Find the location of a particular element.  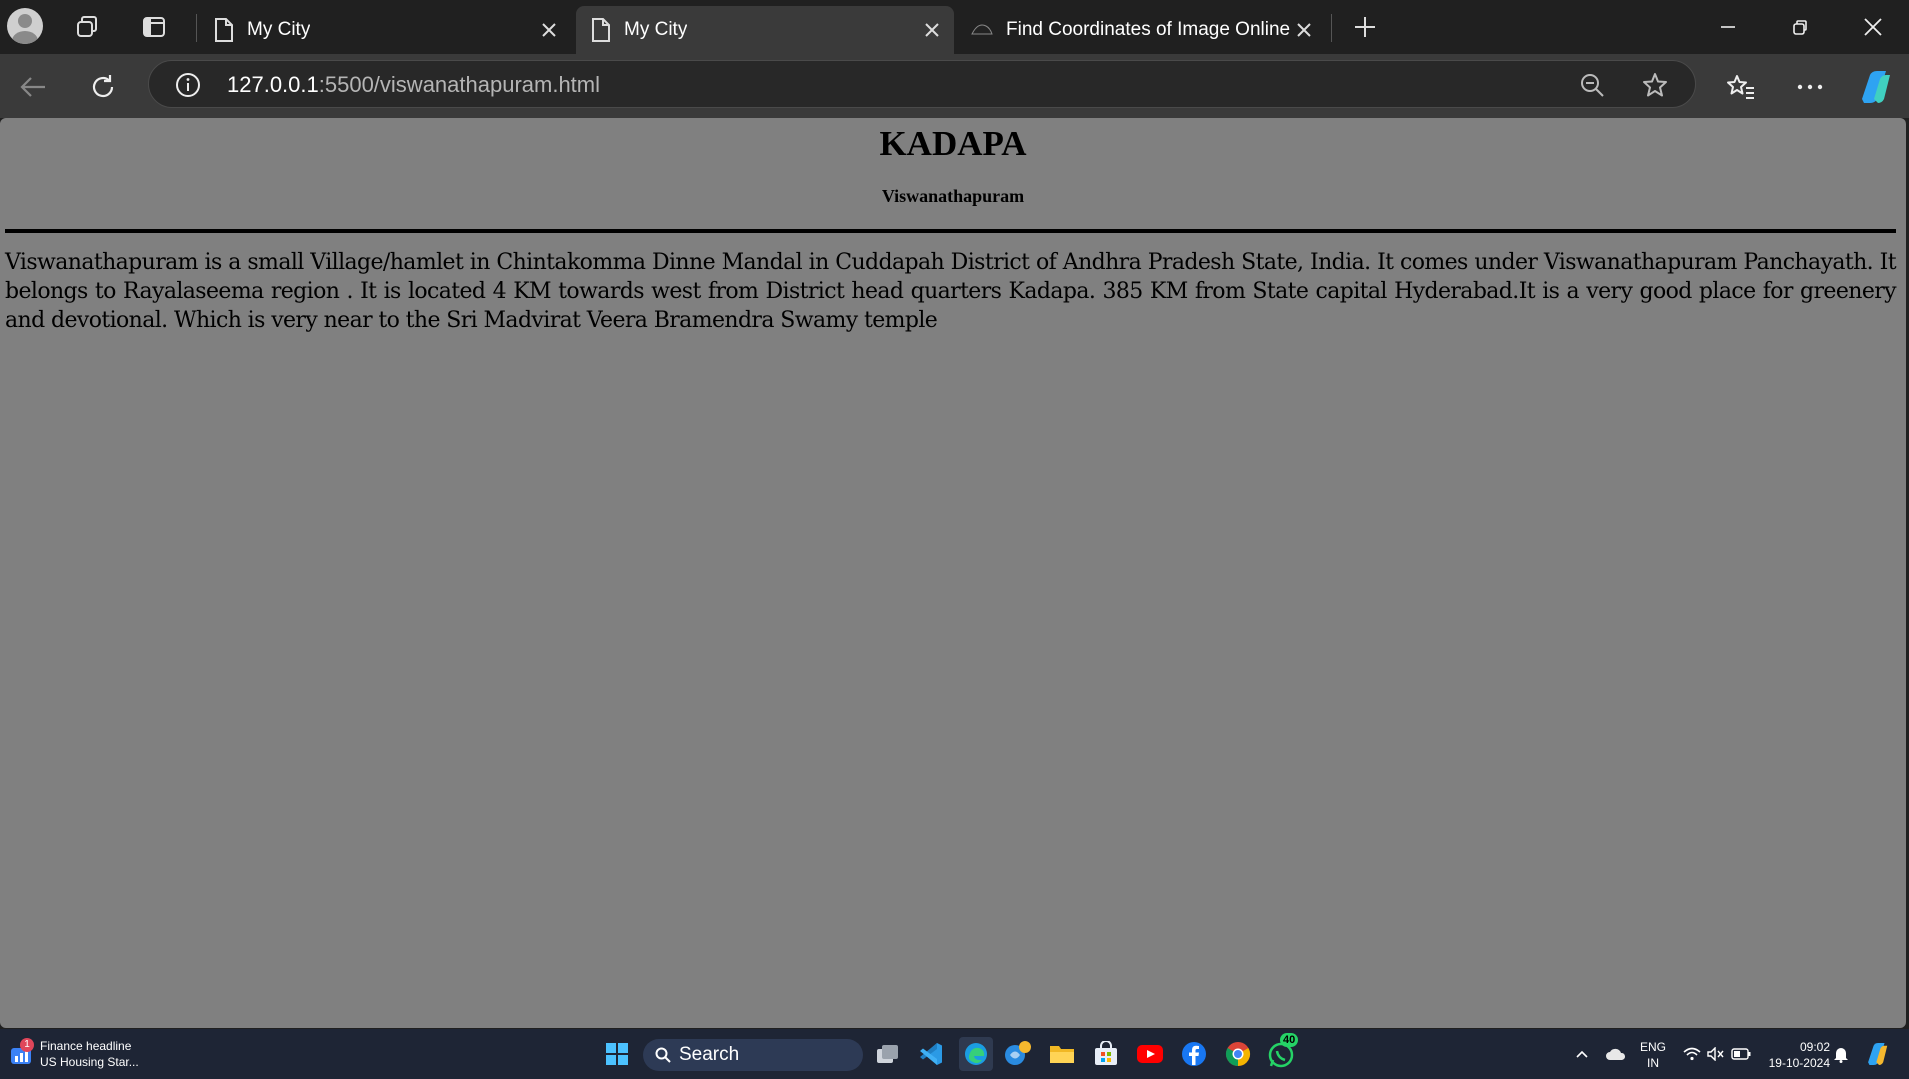

finance-icon: 1 is located at coordinates (22, 1052).